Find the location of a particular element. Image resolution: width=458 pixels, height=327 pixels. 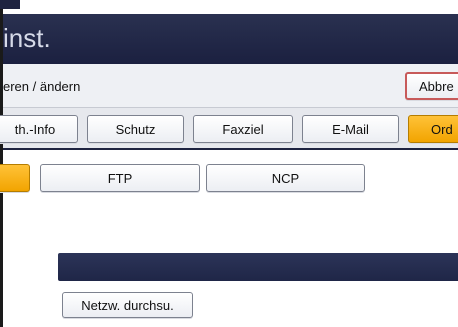

tab-ordner: Ord is located at coordinates (433, 129).